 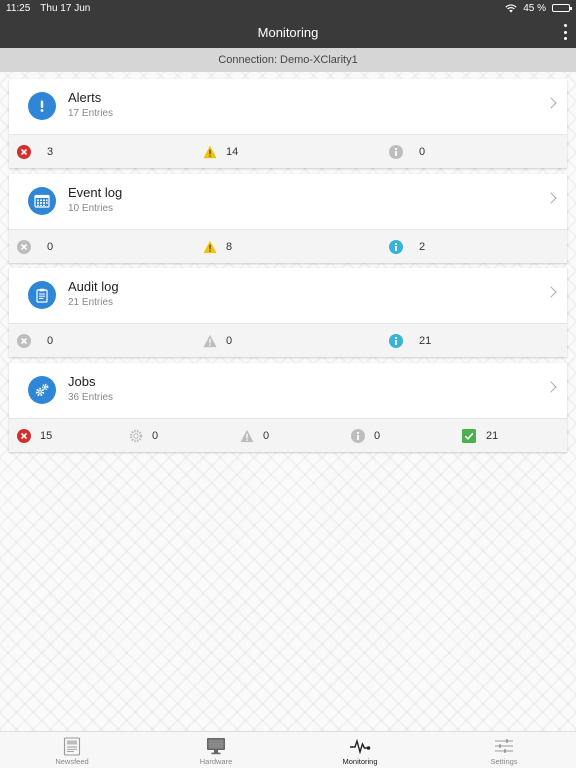 I want to click on calendar-icon, so click(x=42, y=201).